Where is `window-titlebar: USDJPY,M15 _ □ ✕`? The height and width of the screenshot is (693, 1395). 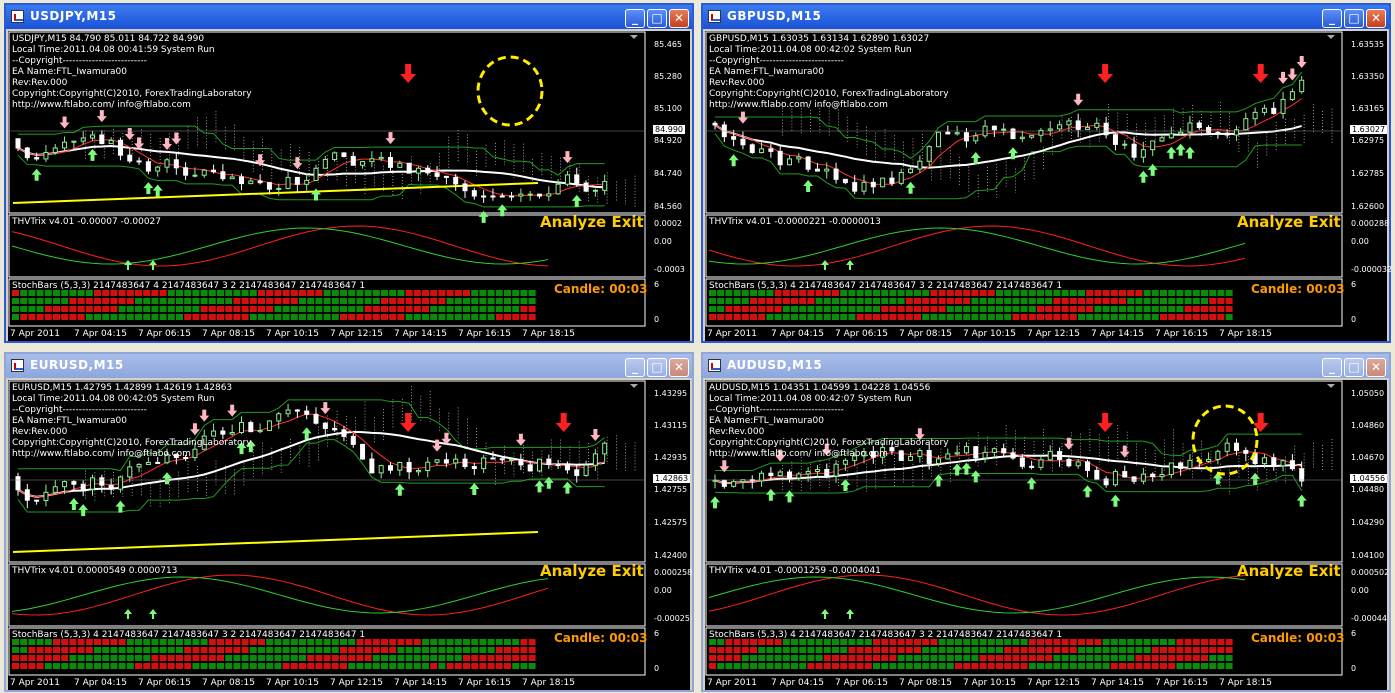 window-titlebar: USDJPY,M15 _ □ ✕ is located at coordinates (349, 17).